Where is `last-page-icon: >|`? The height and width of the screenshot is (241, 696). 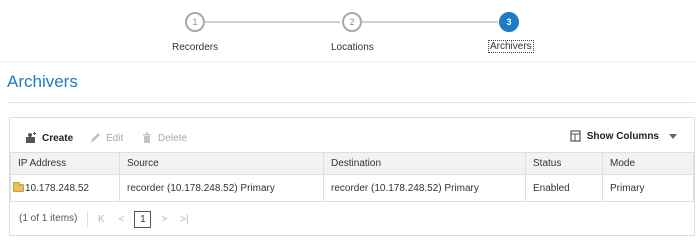 last-page-icon: >| is located at coordinates (184, 219).